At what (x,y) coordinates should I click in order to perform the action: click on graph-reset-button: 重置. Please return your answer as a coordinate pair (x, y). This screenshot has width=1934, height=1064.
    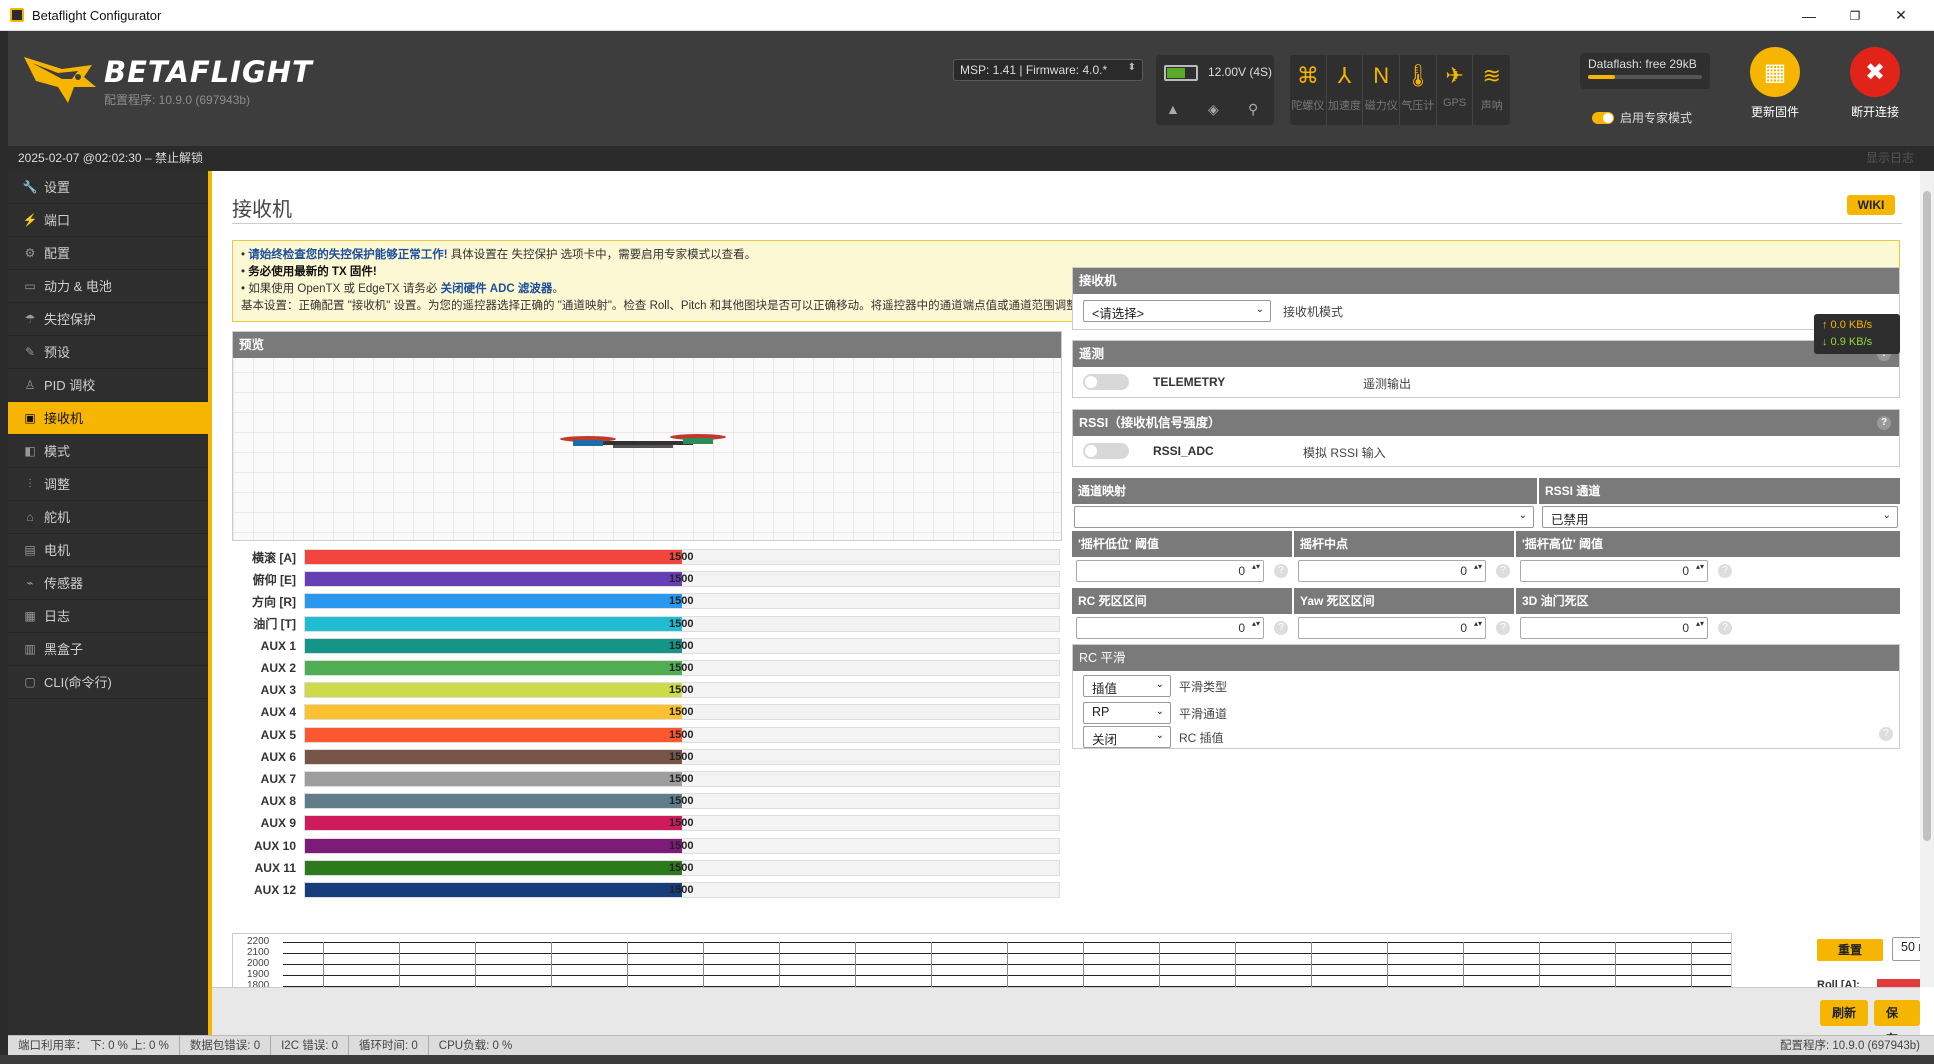
    Looking at the image, I should click on (1850, 950).